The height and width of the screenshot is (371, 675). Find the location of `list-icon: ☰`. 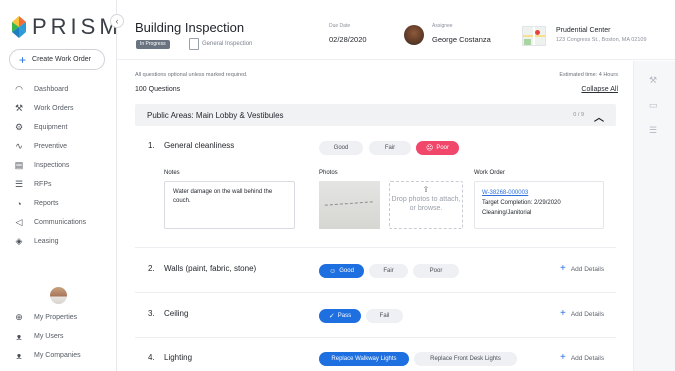

list-icon: ☰ is located at coordinates (653, 130).